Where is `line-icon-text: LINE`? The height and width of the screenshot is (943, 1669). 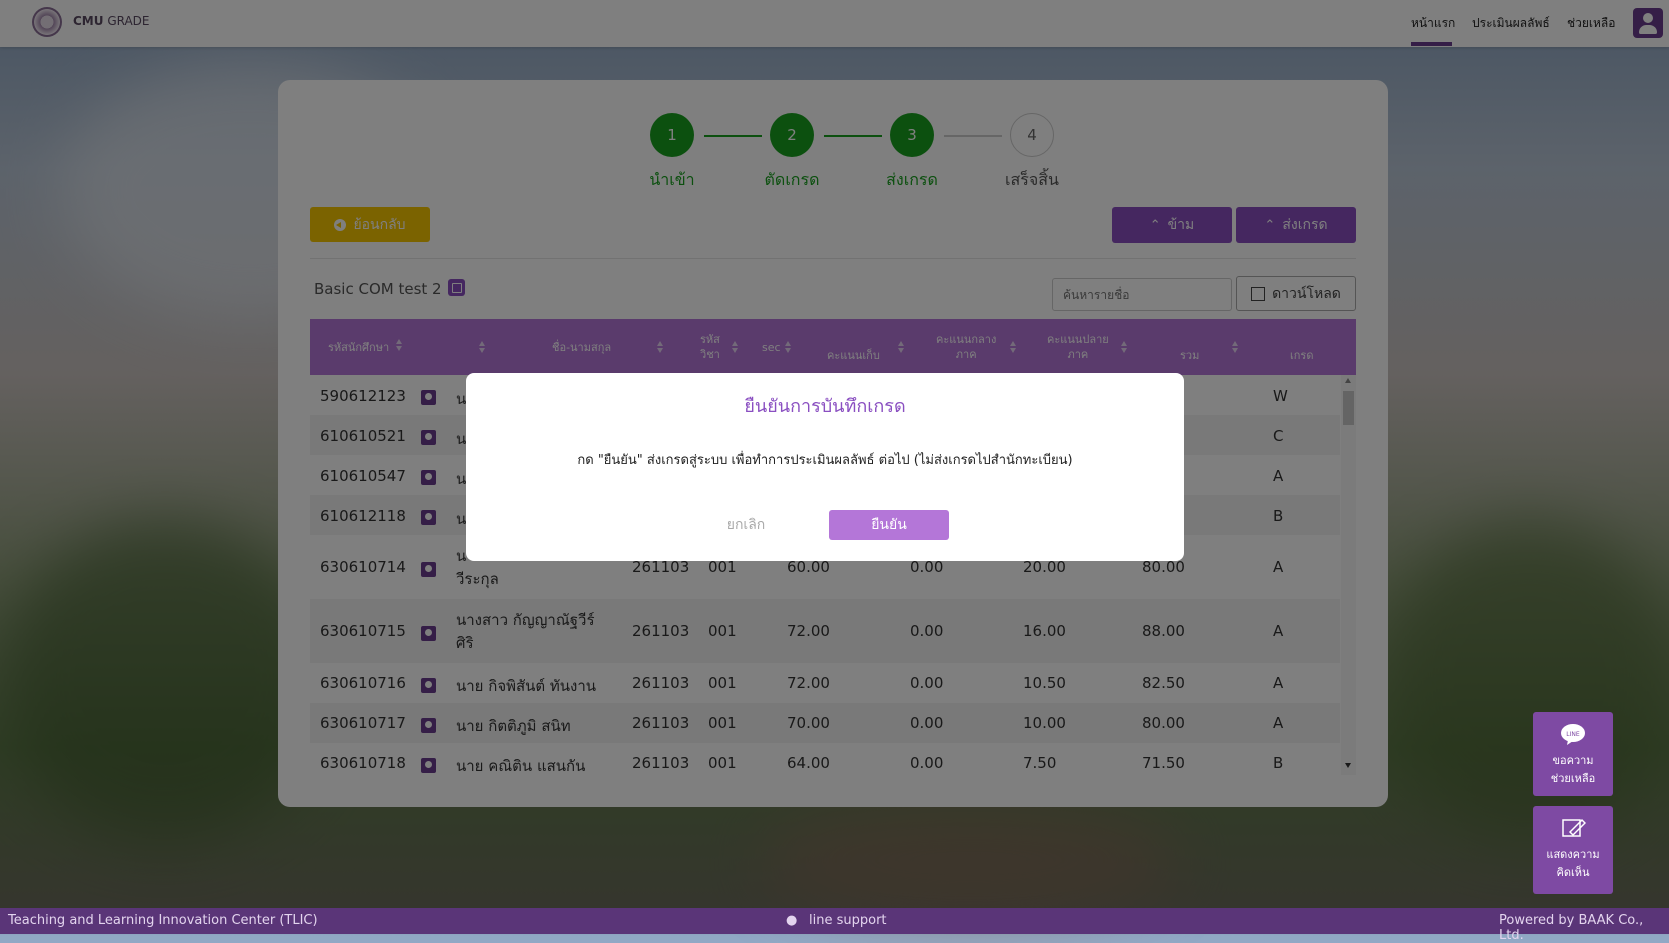 line-icon-text: LINE is located at coordinates (1573, 734).